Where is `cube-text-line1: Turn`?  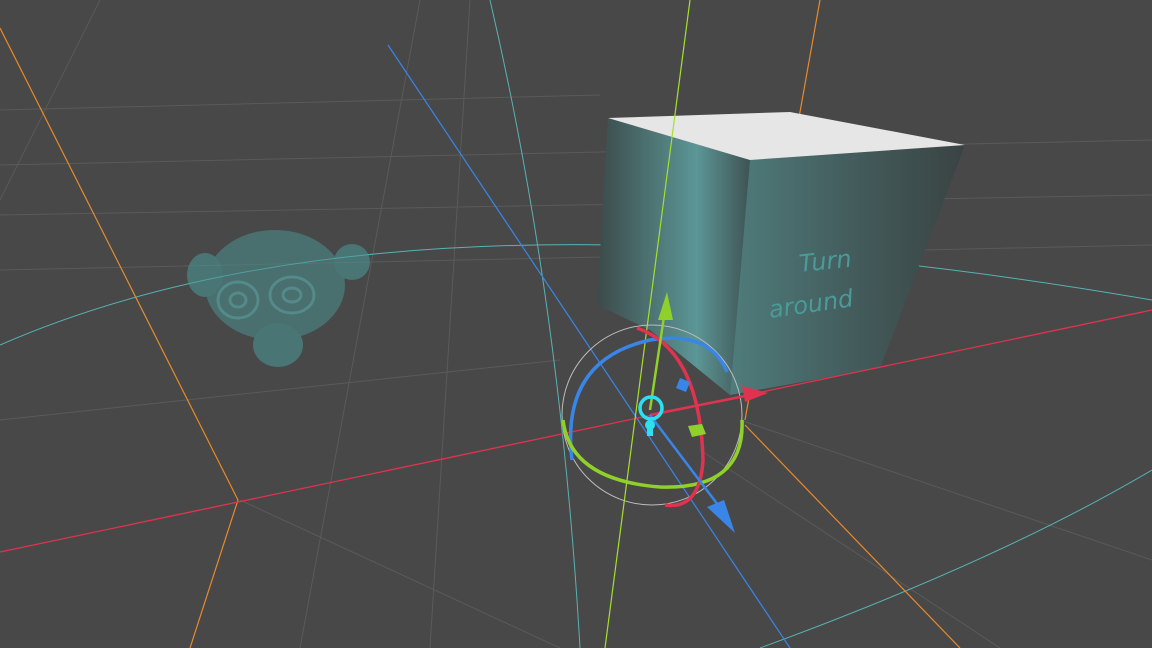 cube-text-line1: Turn is located at coordinates (825, 261).